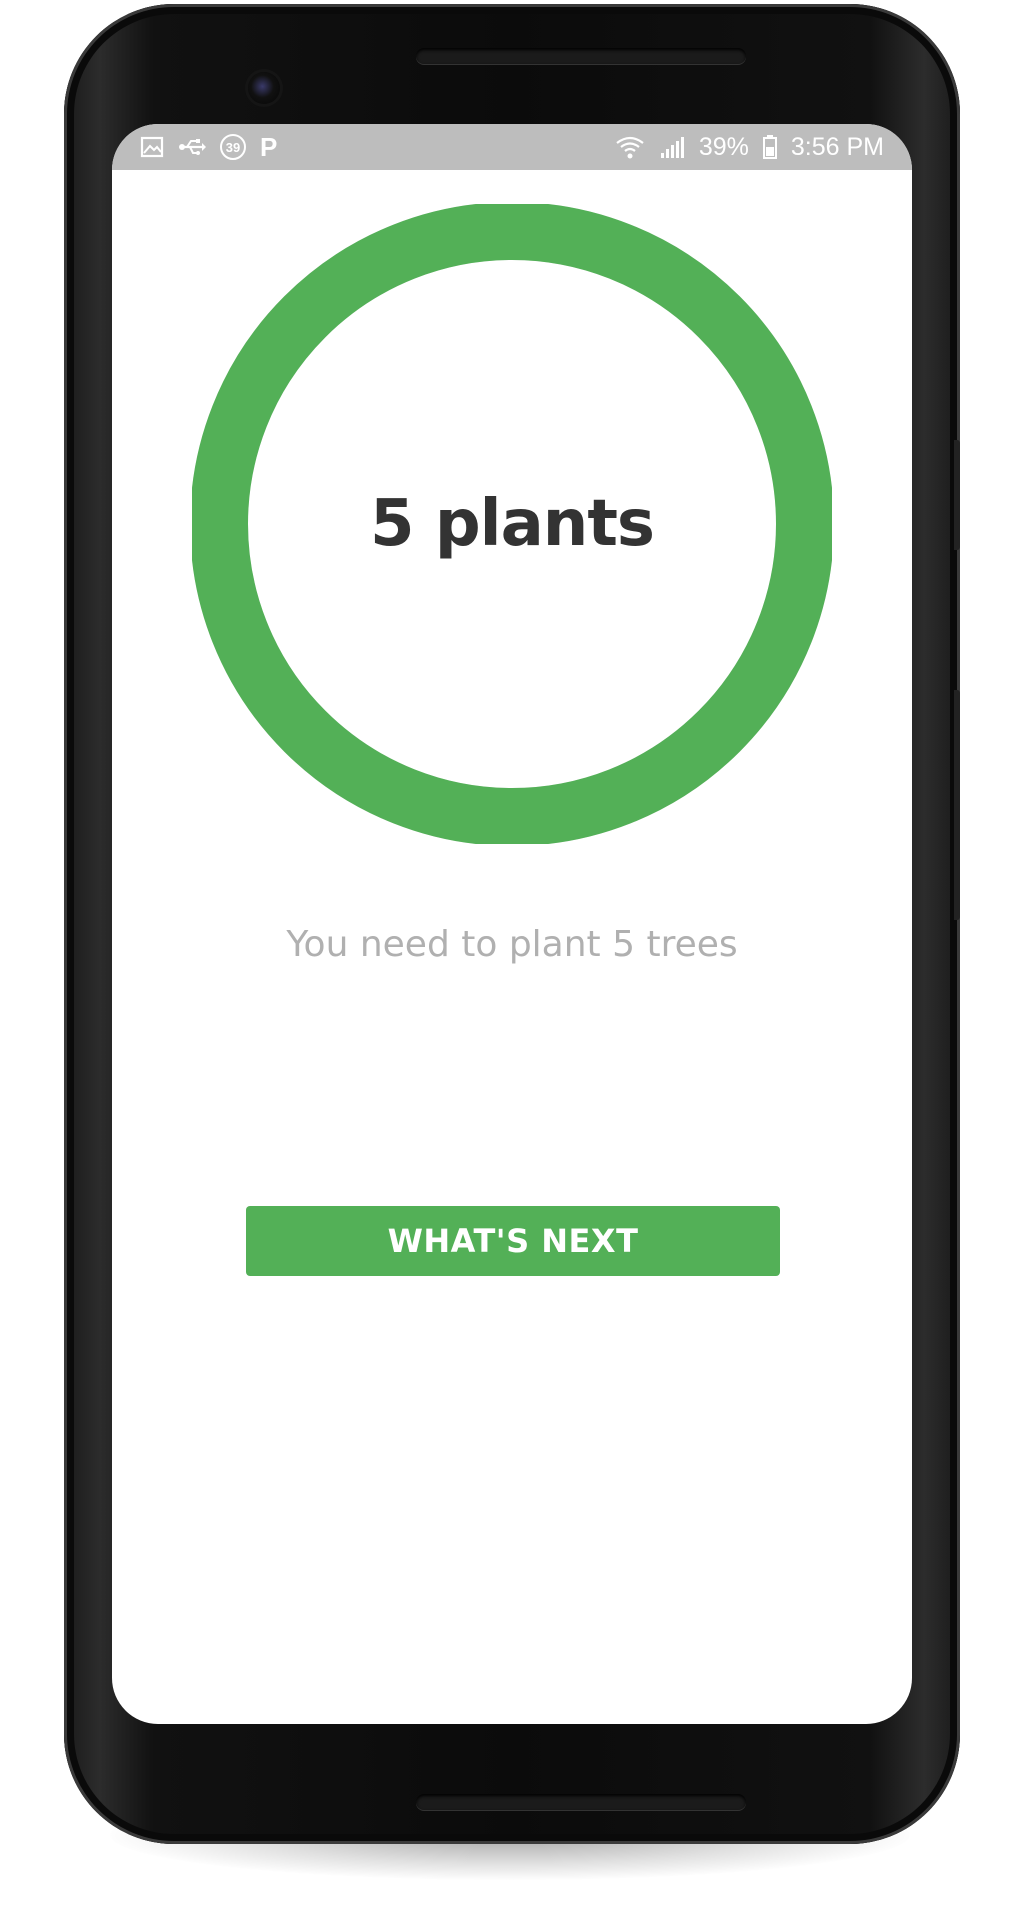 The height and width of the screenshot is (1920, 1032). I want to click on badge-39-icon: 39, so click(233, 147).